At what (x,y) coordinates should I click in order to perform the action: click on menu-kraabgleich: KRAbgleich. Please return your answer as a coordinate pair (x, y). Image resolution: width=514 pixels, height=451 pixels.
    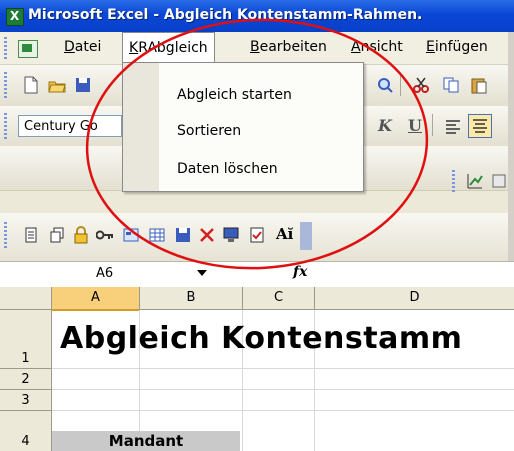
    Looking at the image, I should click on (168, 47).